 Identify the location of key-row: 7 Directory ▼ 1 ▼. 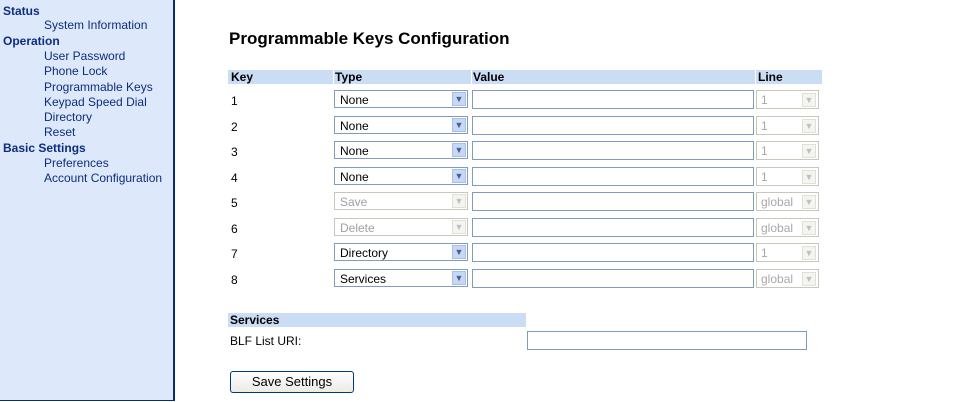
(573, 254).